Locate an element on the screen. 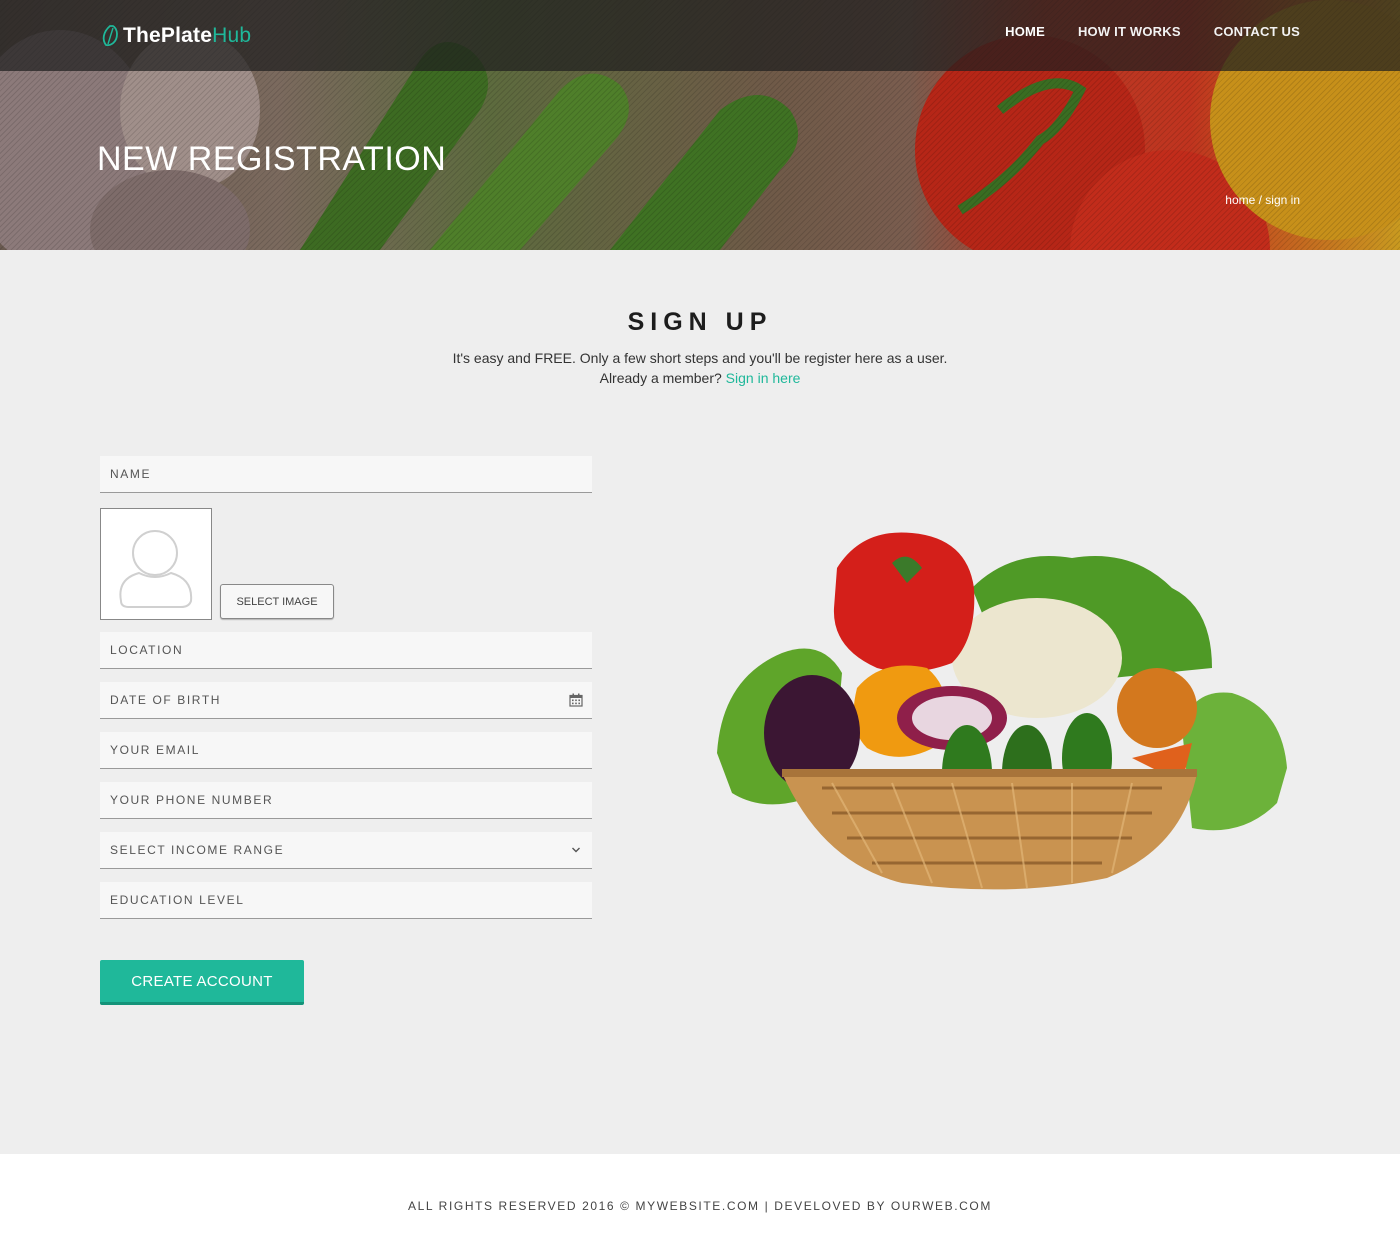 The image size is (1400, 1260). user-placeholder-icon is located at coordinates (156, 569).